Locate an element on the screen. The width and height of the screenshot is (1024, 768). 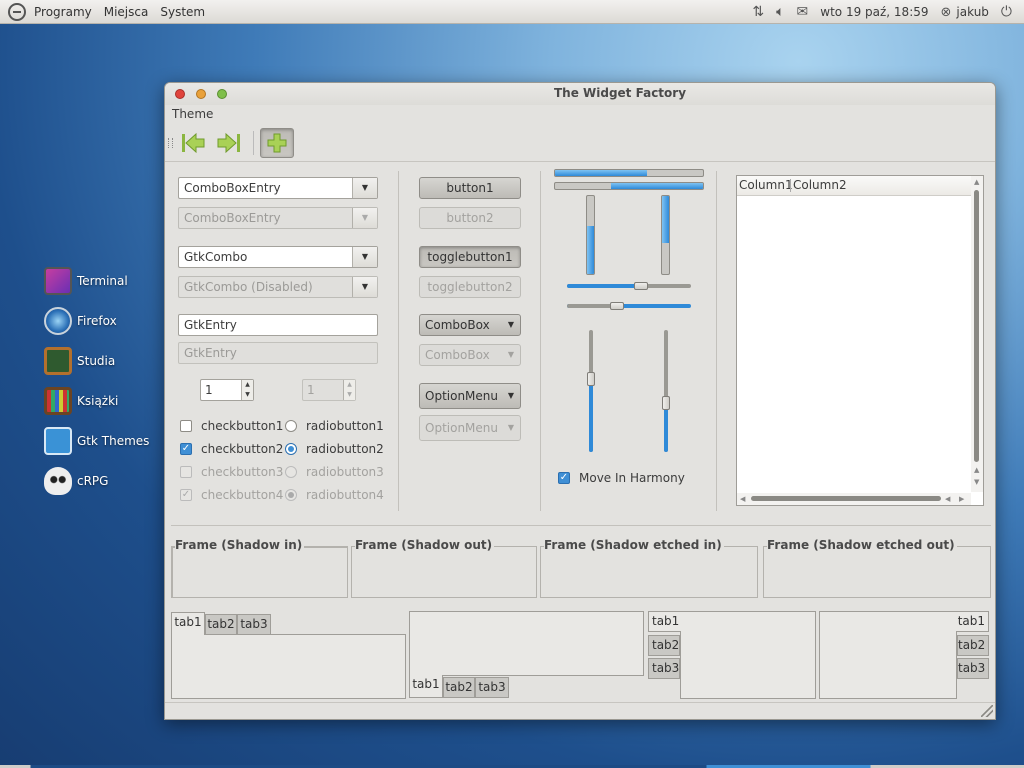
mail-icon: ✉ is located at coordinates (803, 12).